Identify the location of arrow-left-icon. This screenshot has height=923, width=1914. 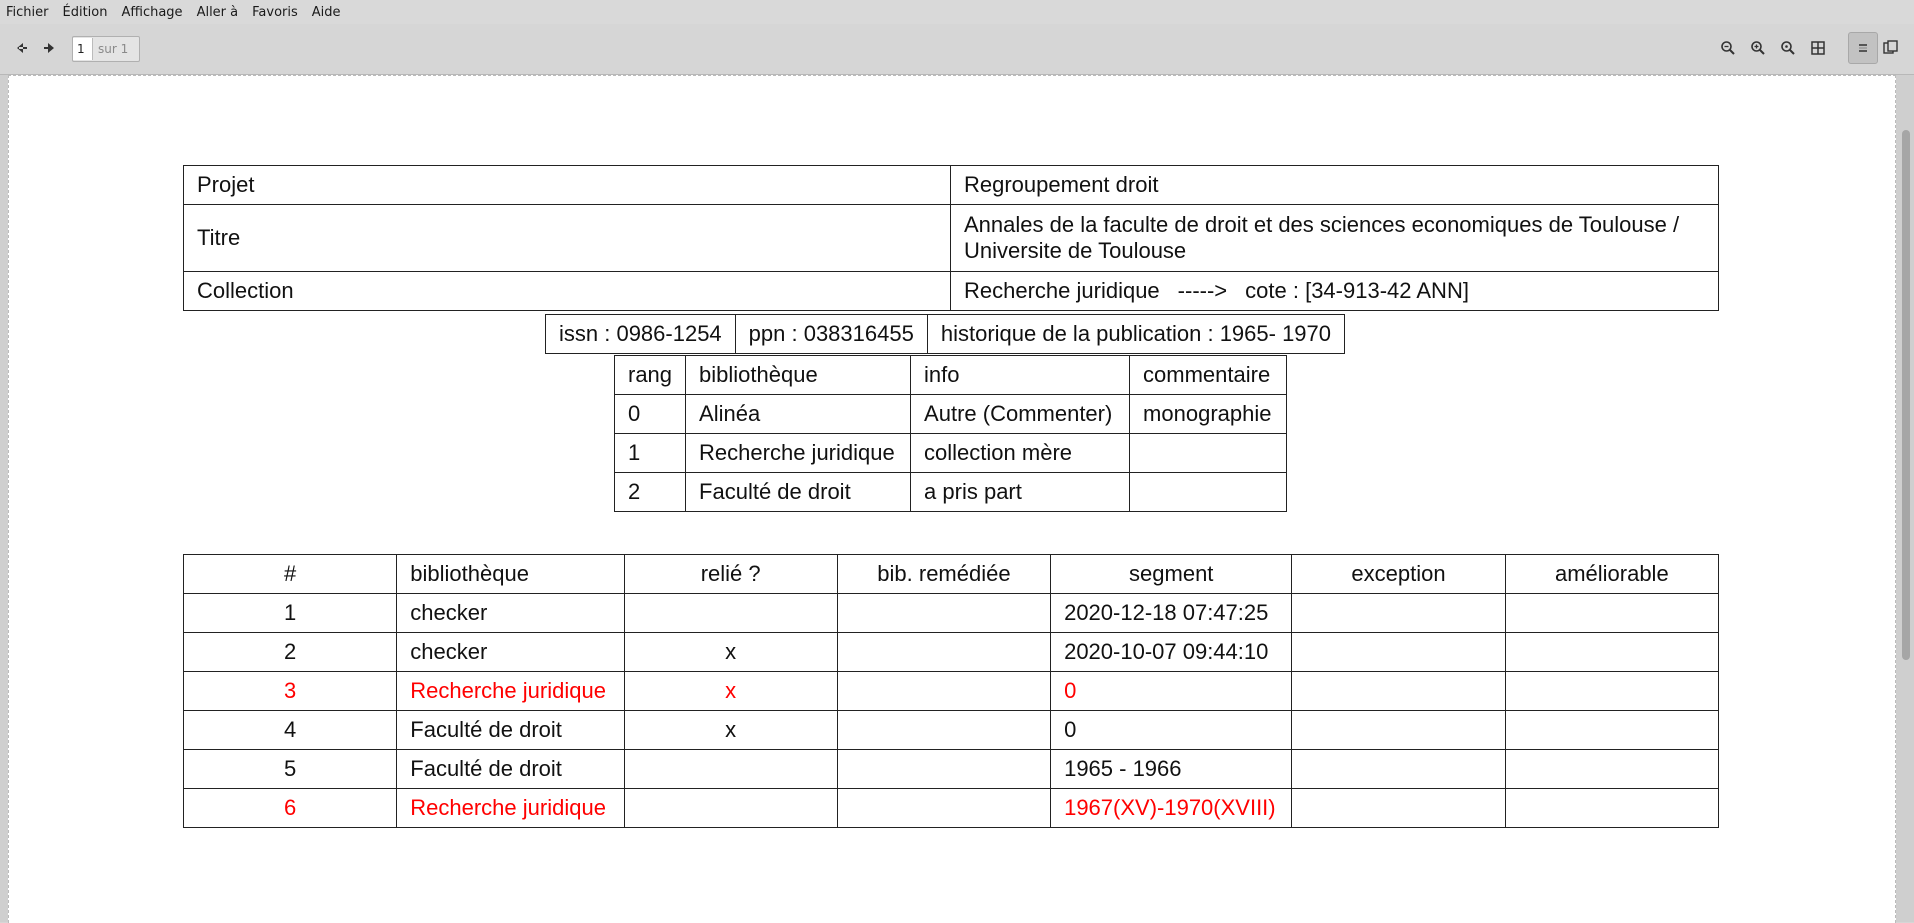
(21, 48).